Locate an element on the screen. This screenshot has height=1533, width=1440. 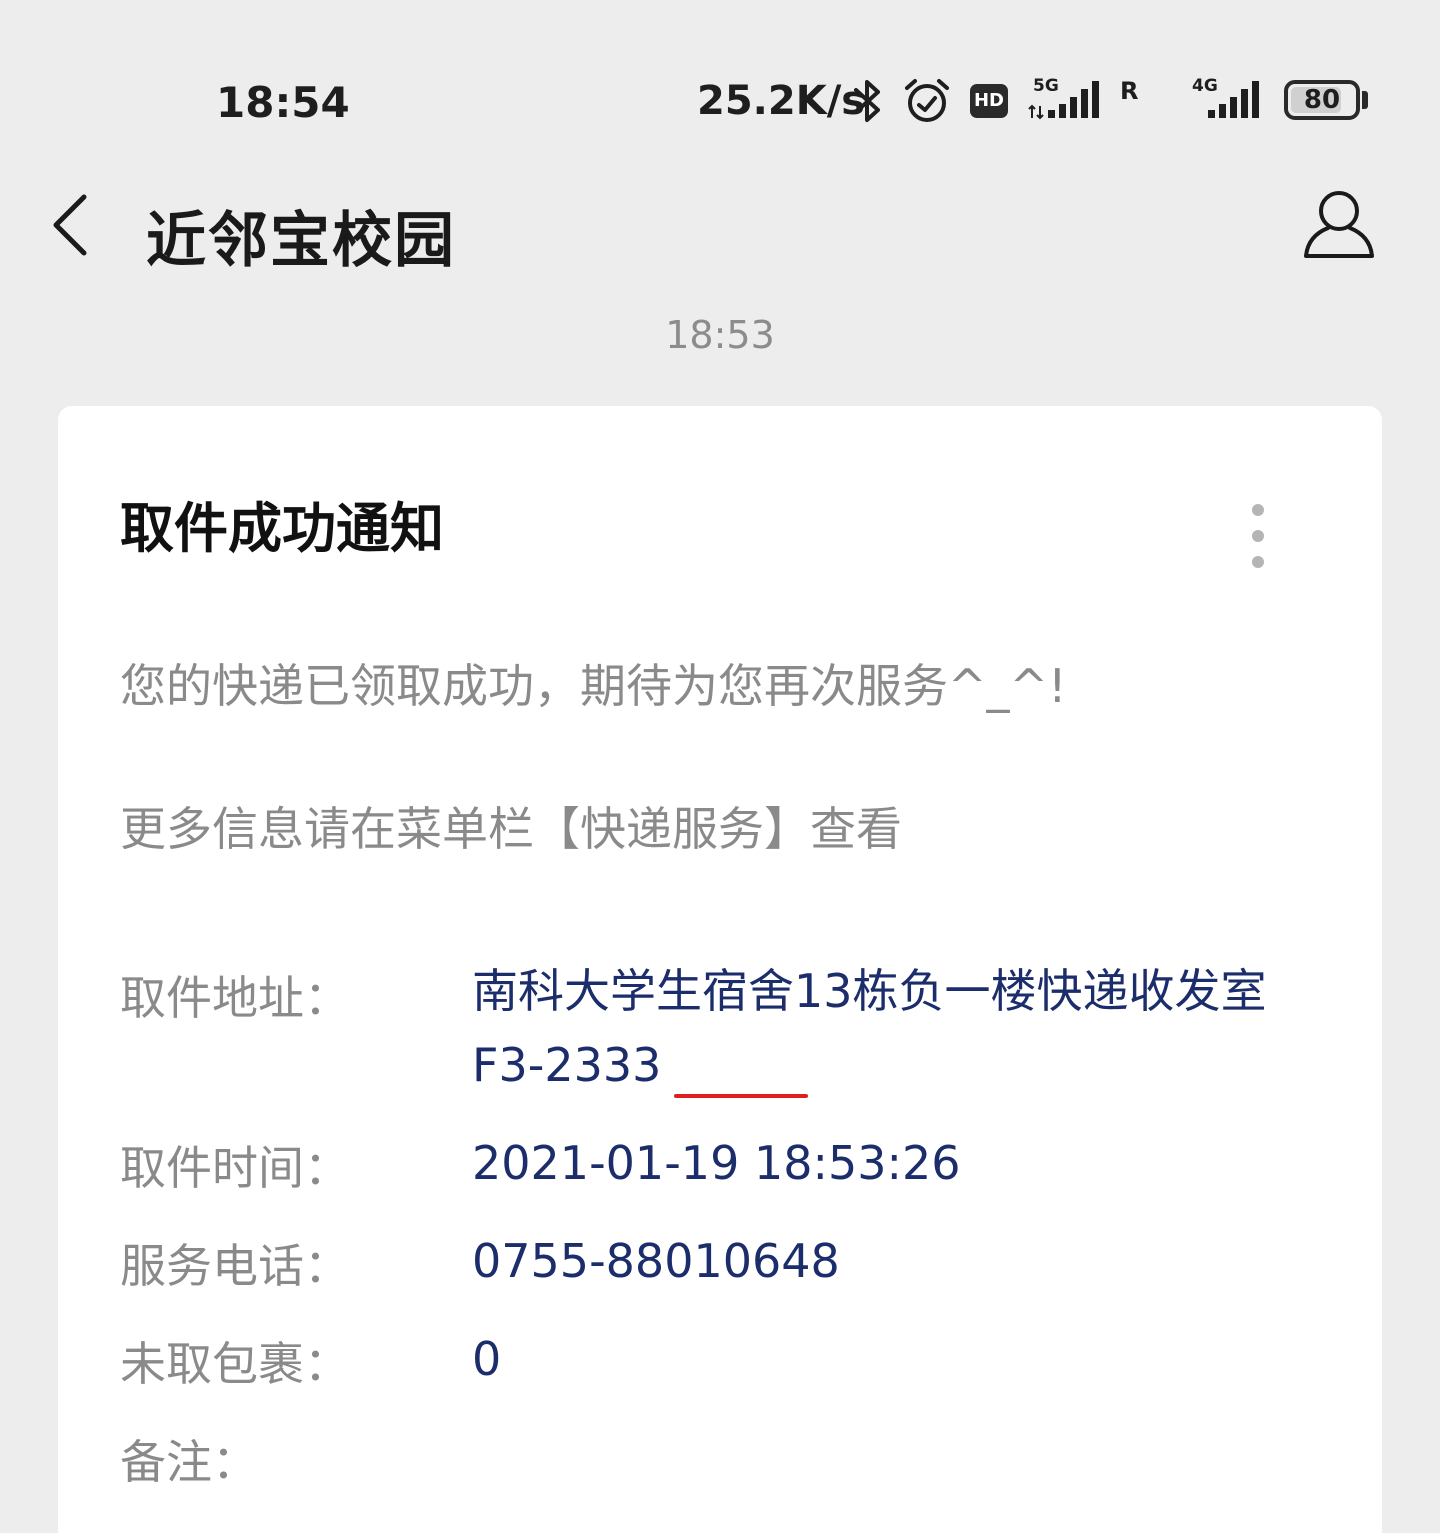
alarm-icon is located at coordinates (927, 100).